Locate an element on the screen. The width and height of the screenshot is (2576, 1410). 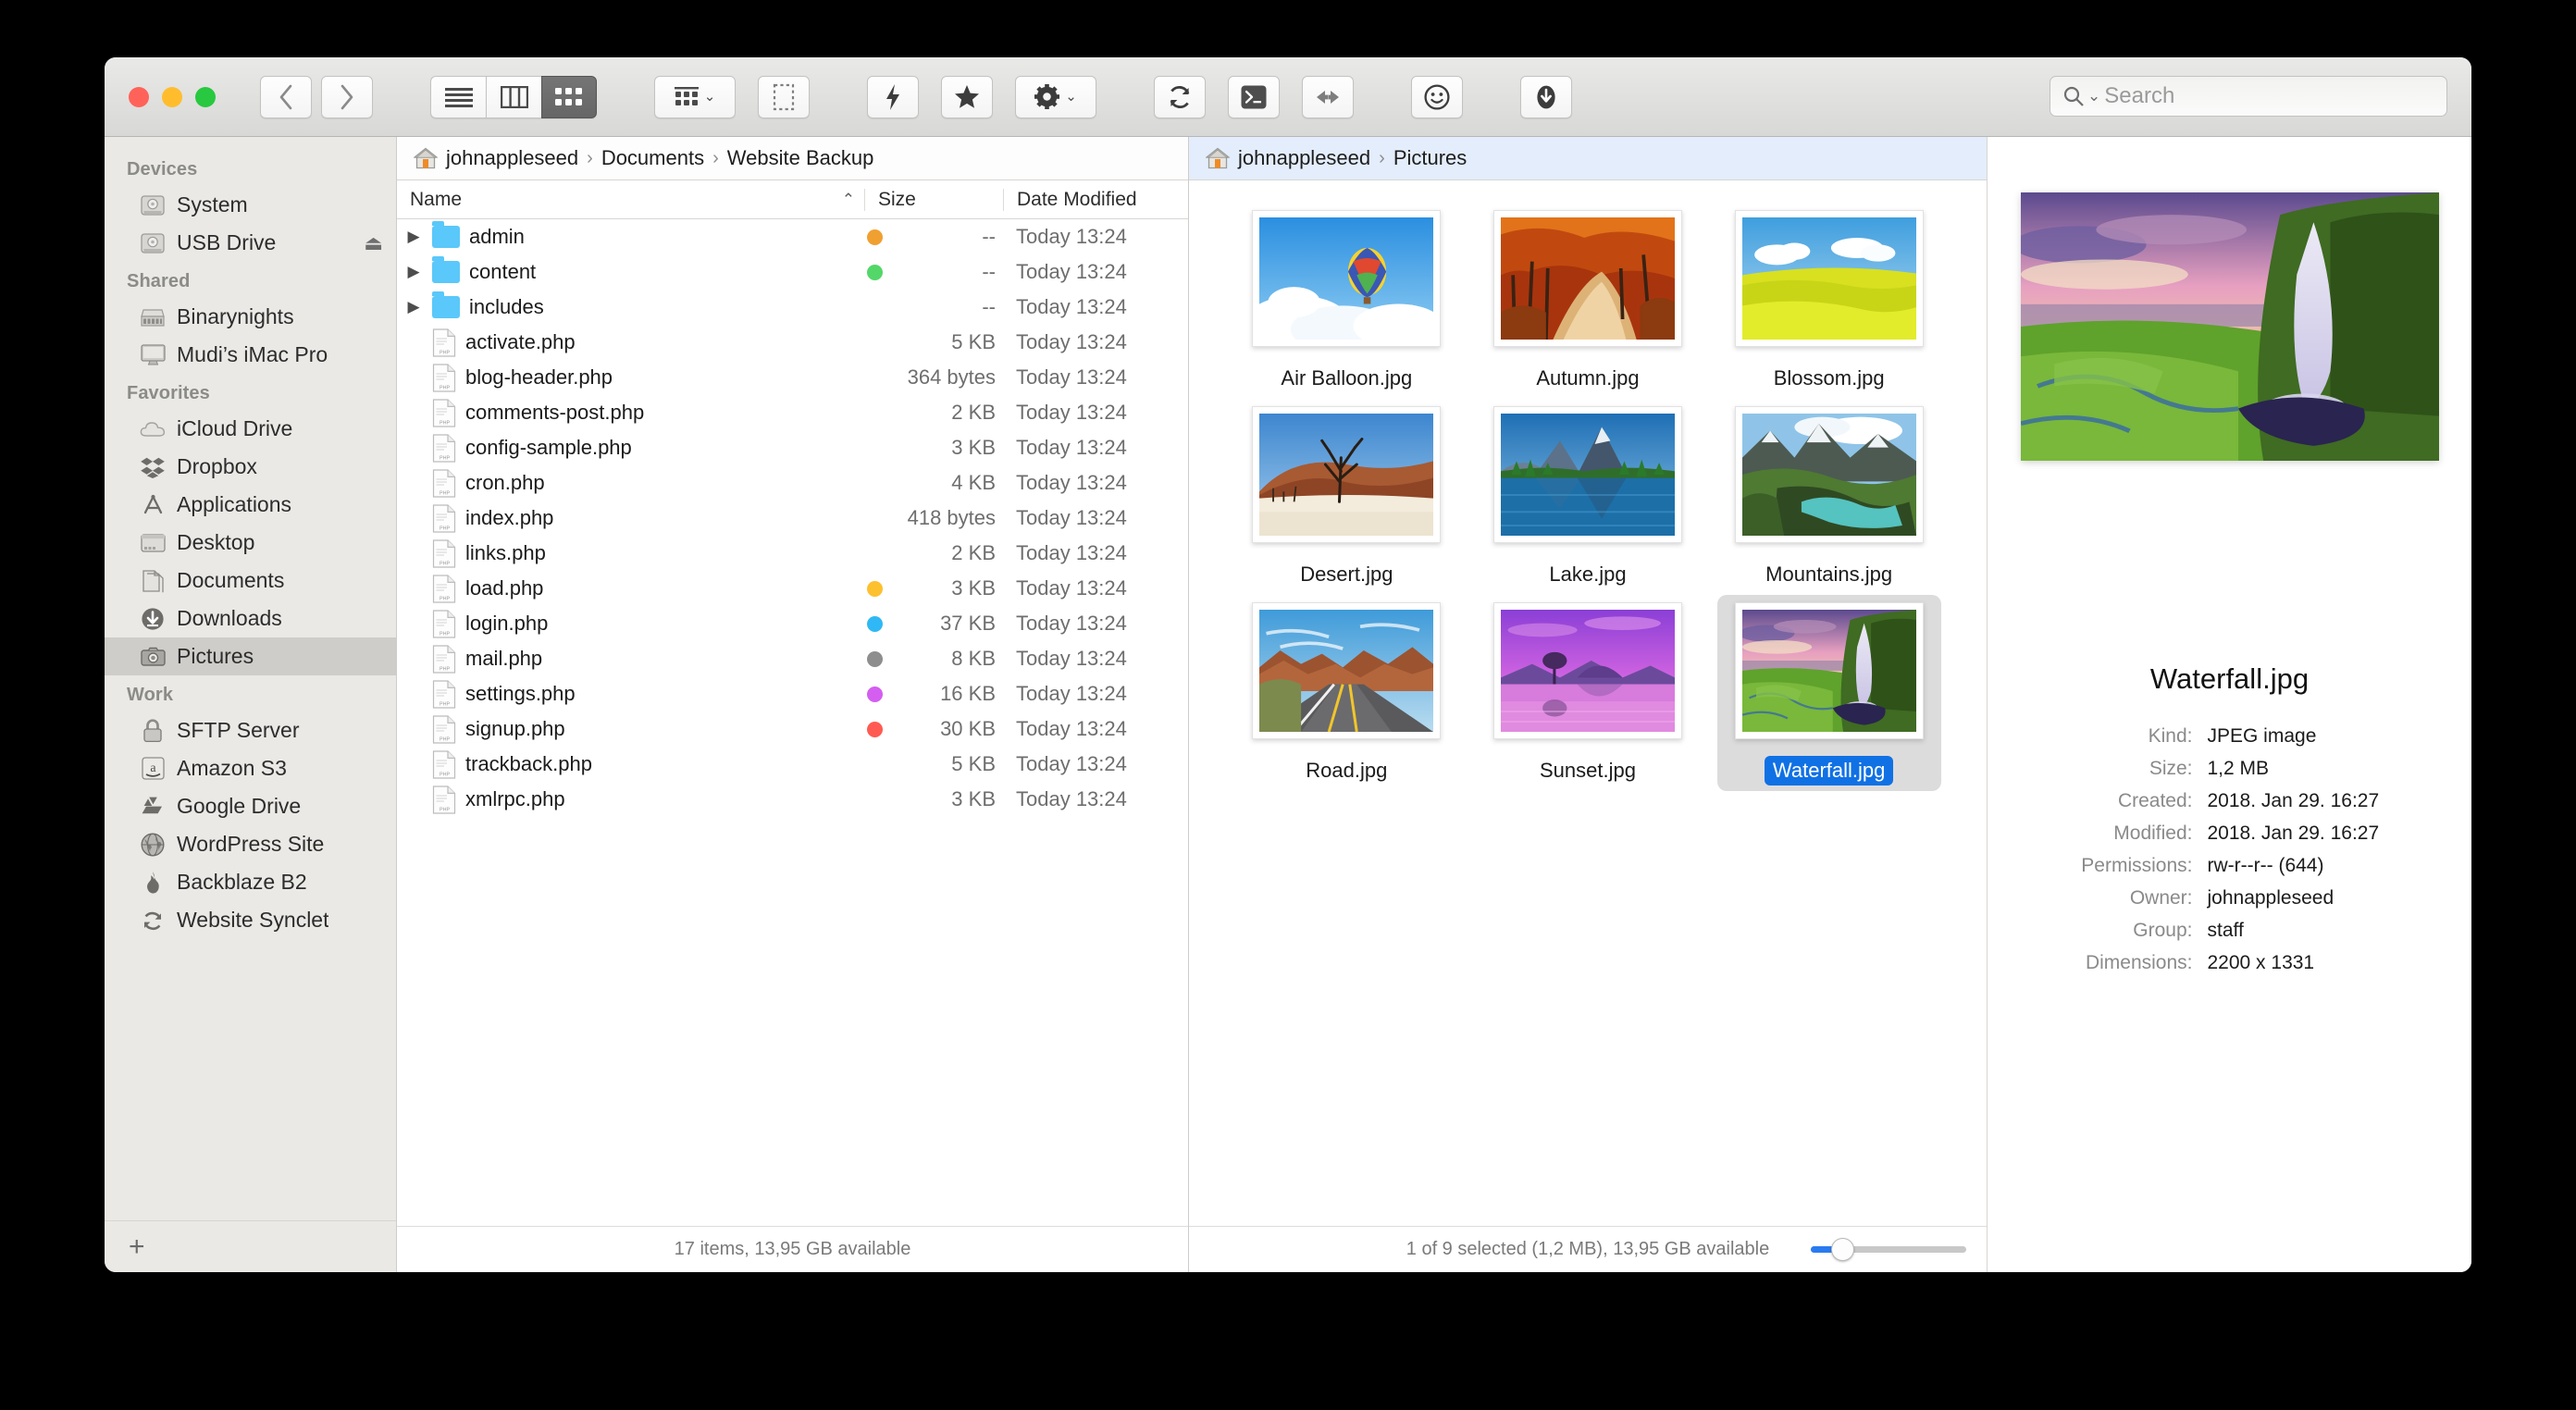
favorites-star-button is located at coordinates (967, 96).